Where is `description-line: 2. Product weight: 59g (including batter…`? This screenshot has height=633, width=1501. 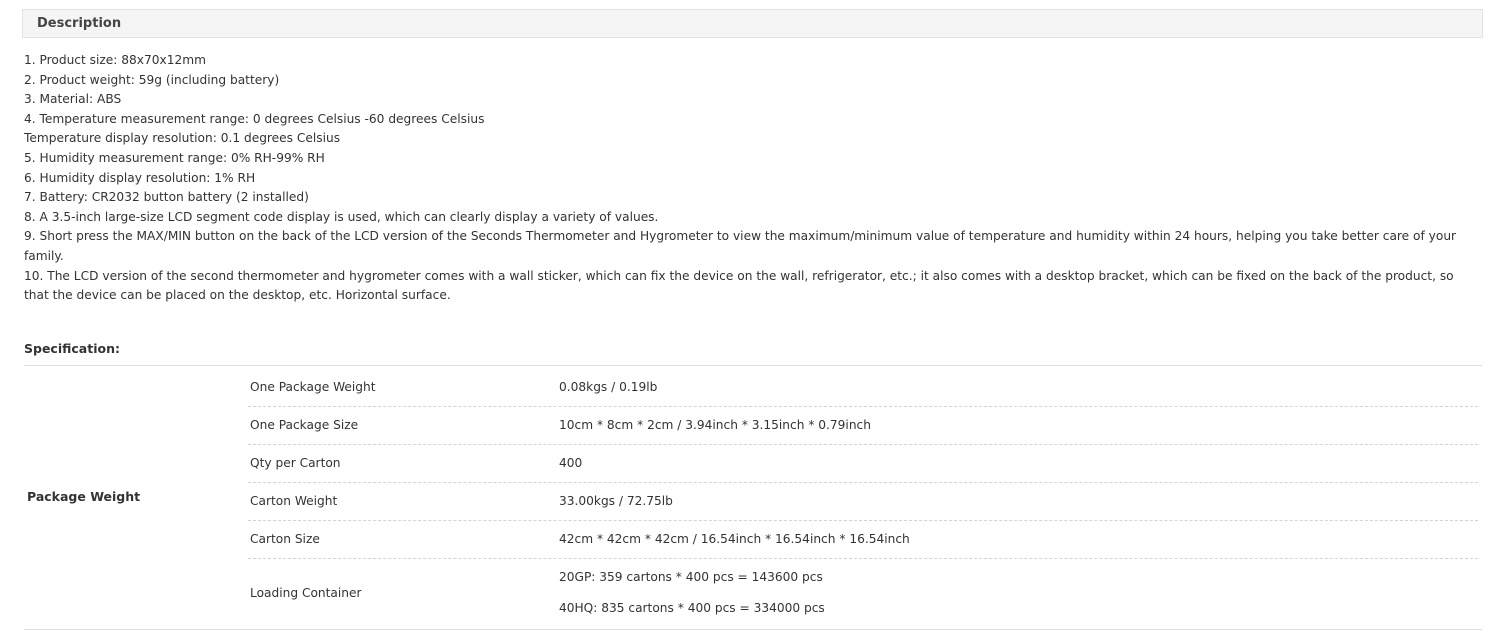
description-line: 2. Product weight: 59g (including batter… is located at coordinates (152, 79).